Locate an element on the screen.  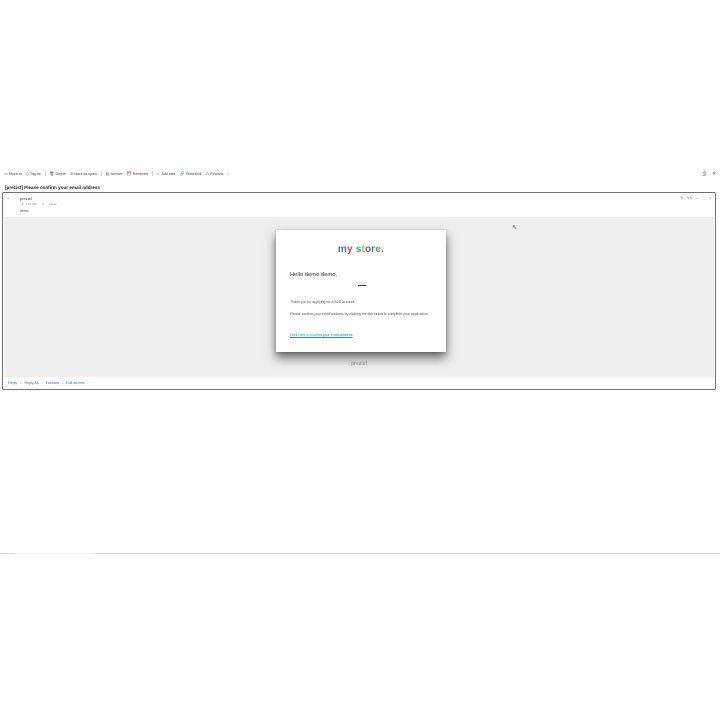
printer-icon: ⎙ is located at coordinates (705, 174).